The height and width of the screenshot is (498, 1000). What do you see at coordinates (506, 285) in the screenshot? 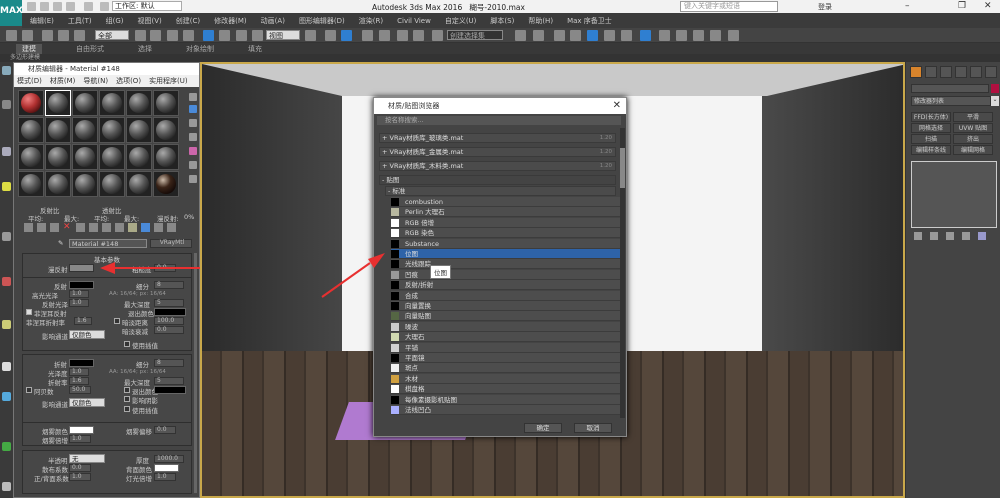
I see `map-list-item: 反射/折射` at bounding box center [506, 285].